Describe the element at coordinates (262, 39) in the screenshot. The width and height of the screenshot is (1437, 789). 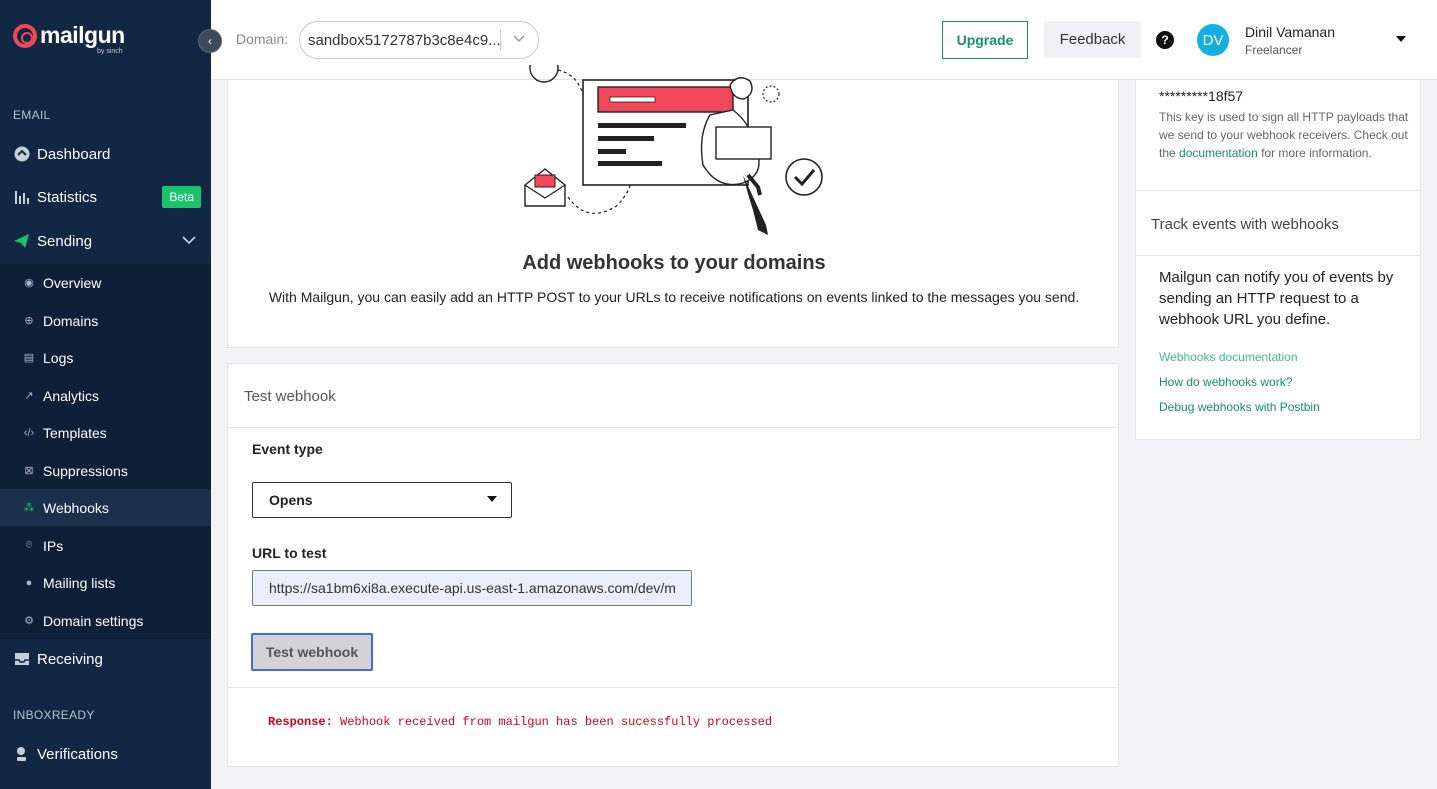
I see `domain-label: Domain:` at that location.